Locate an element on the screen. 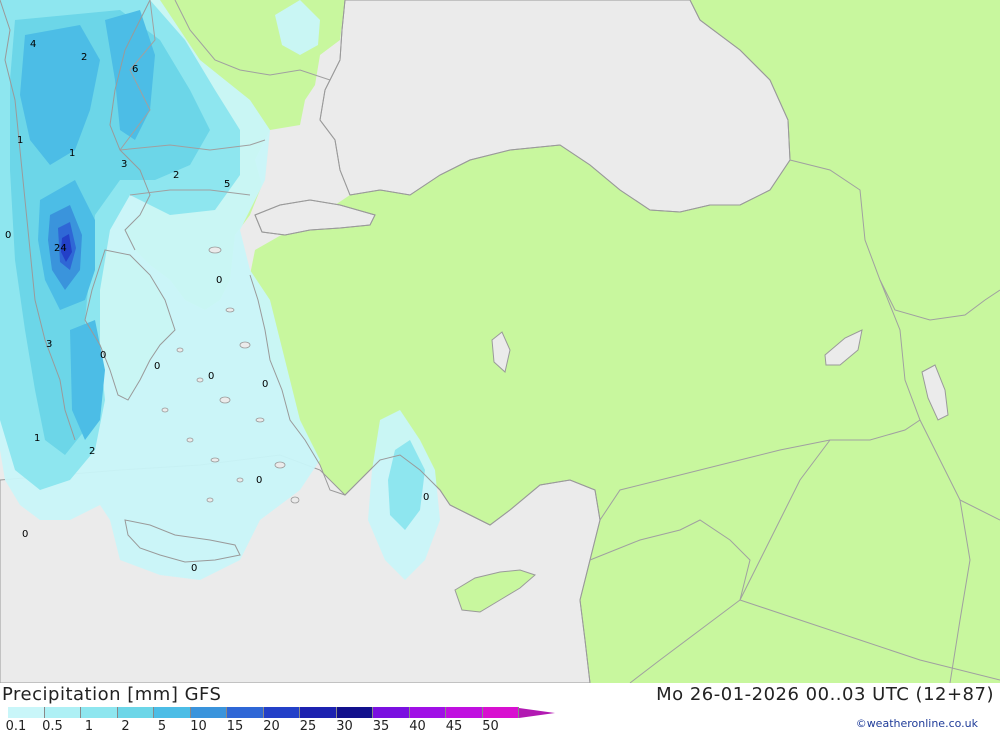  legend-arrow is located at coordinates (537, 713).